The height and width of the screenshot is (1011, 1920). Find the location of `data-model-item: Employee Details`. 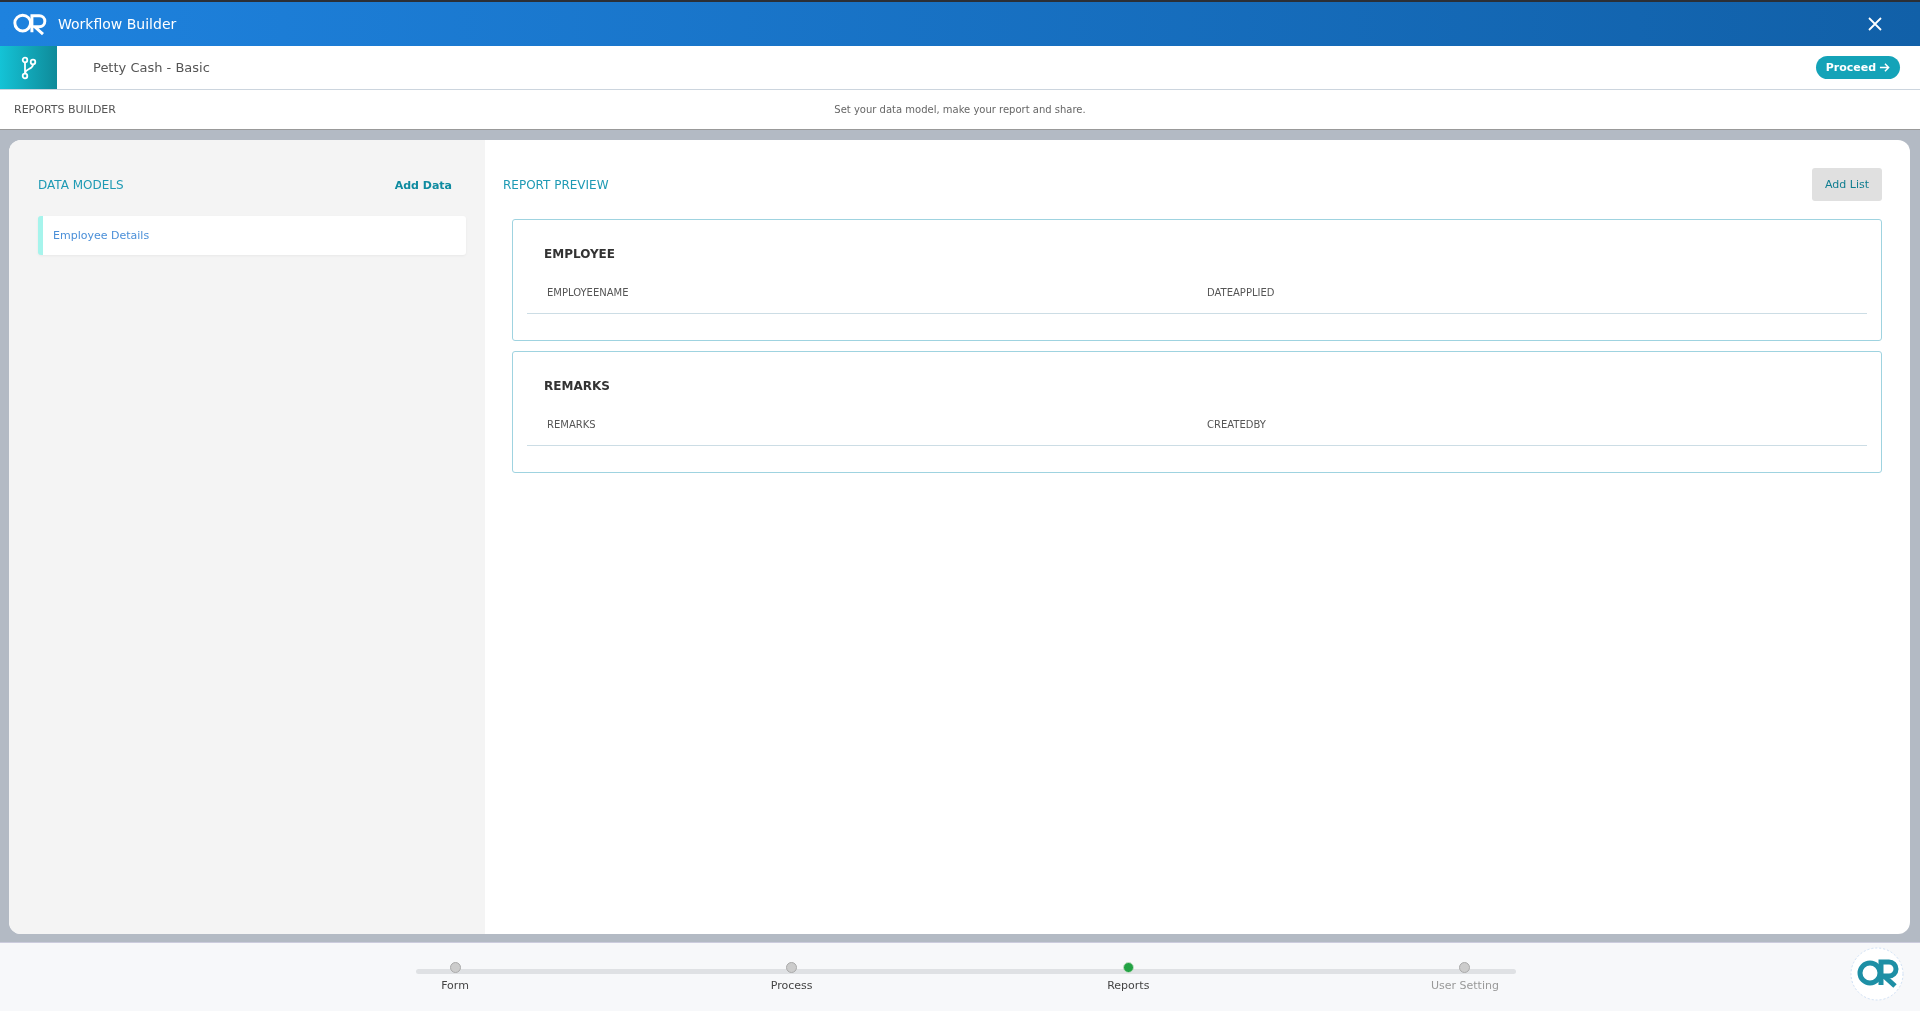

data-model-item: Employee Details is located at coordinates (252, 235).